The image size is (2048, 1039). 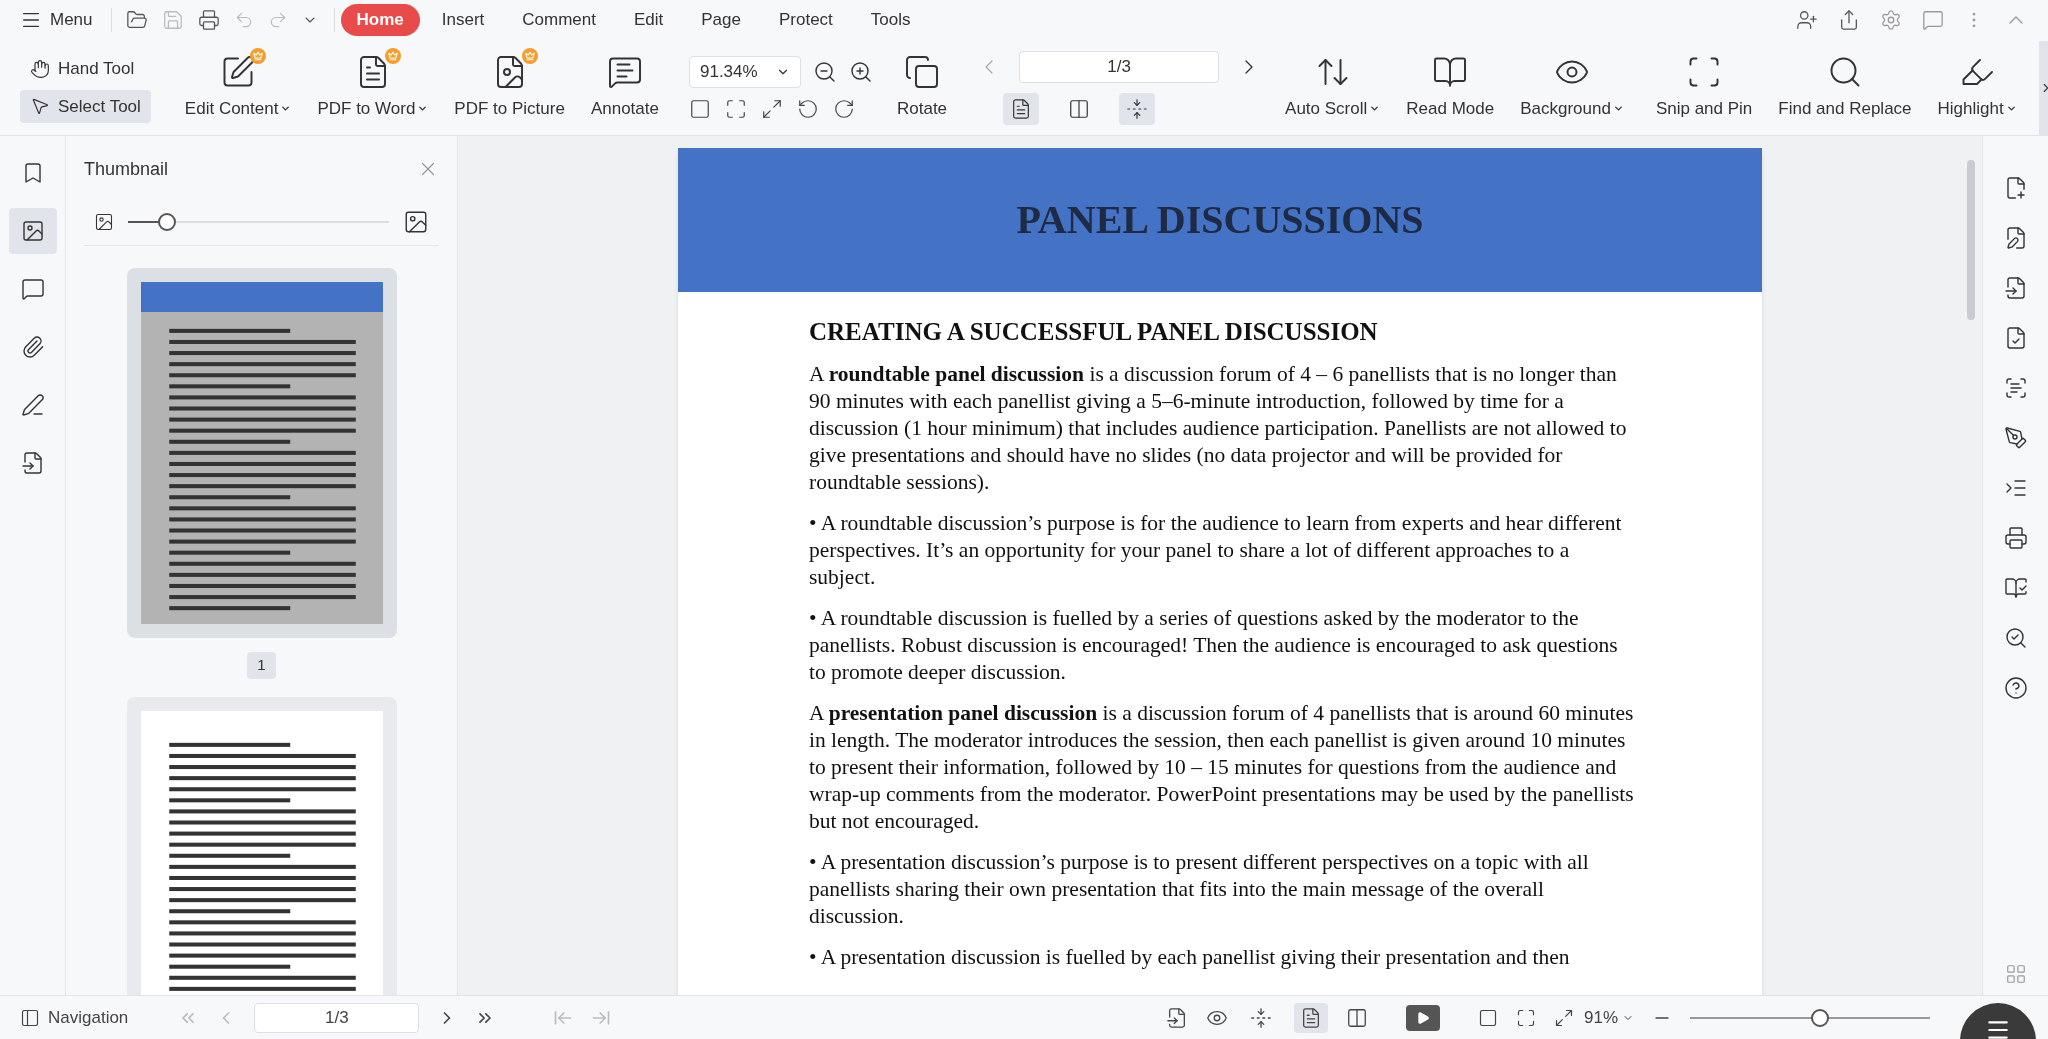 What do you see at coordinates (30, 1017) in the screenshot?
I see `panel-icon` at bounding box center [30, 1017].